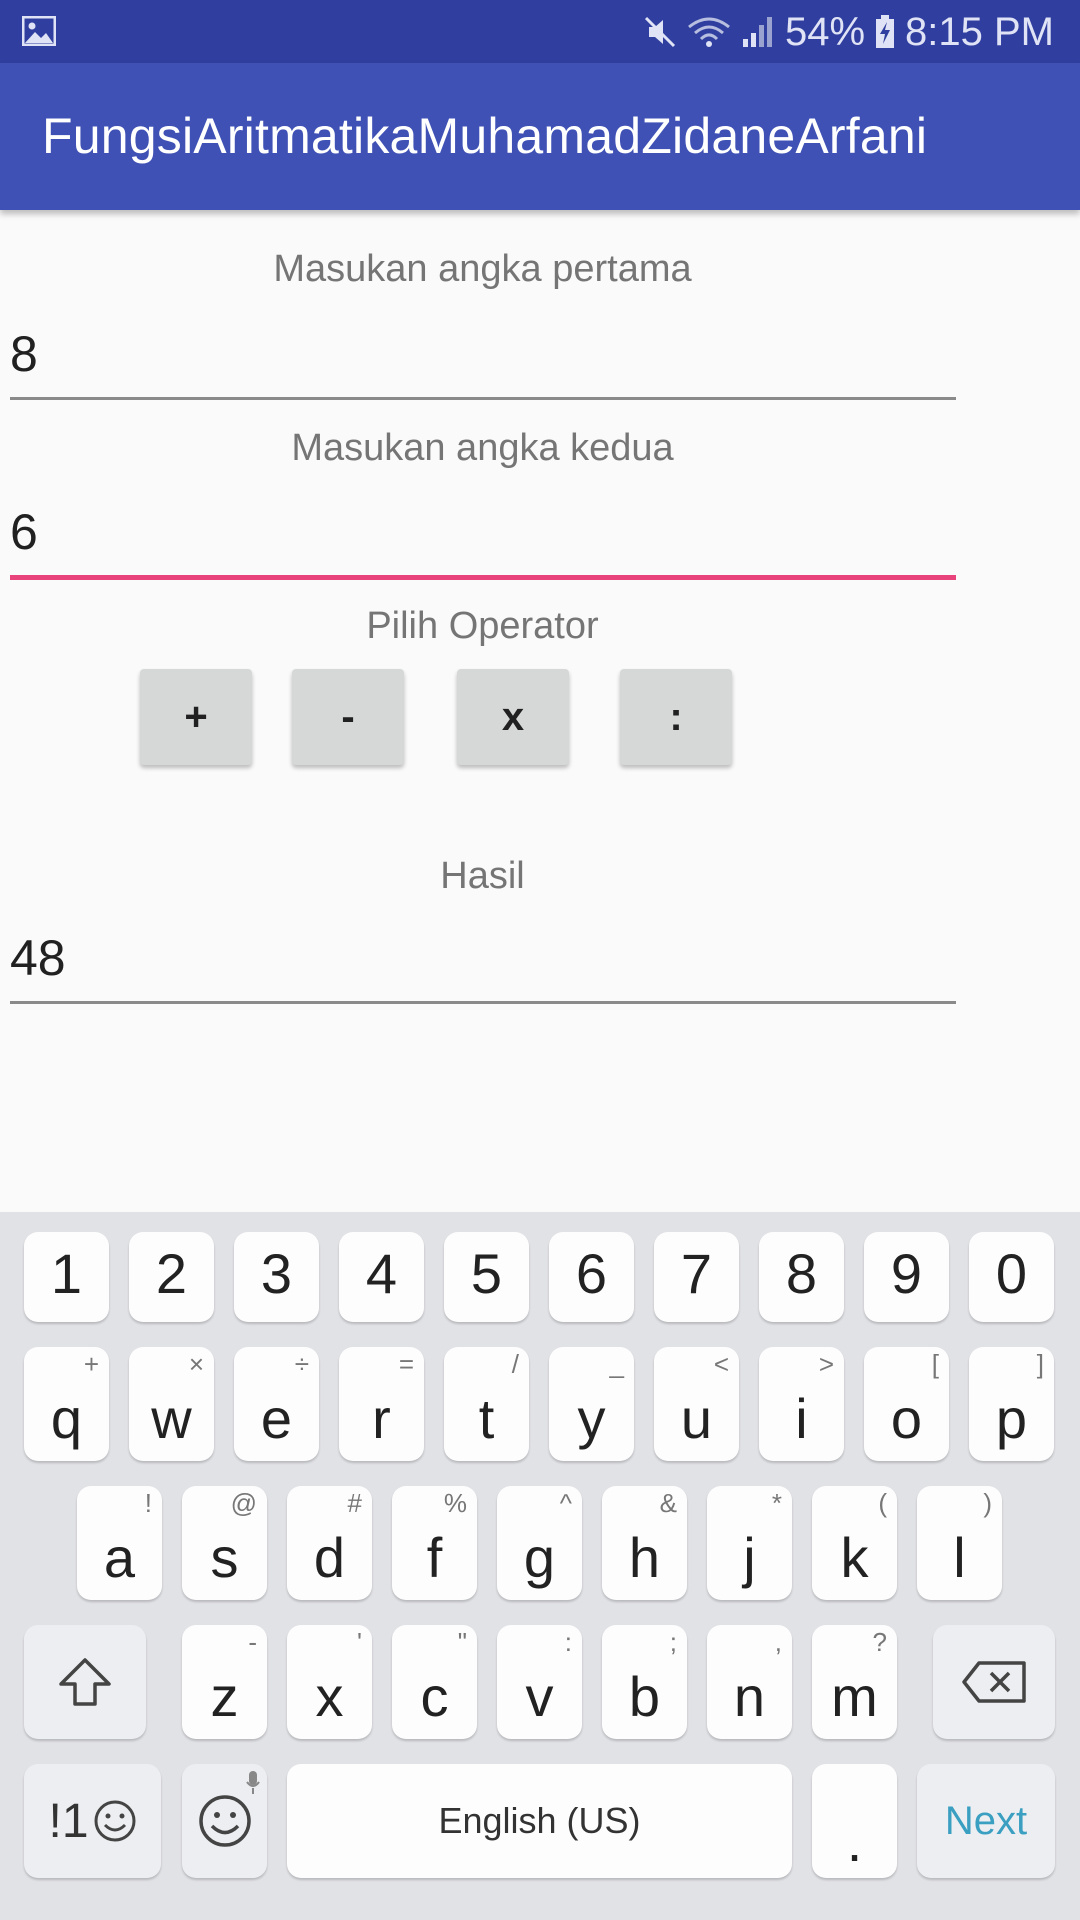  I want to click on key-q: + q, so click(66, 1404).